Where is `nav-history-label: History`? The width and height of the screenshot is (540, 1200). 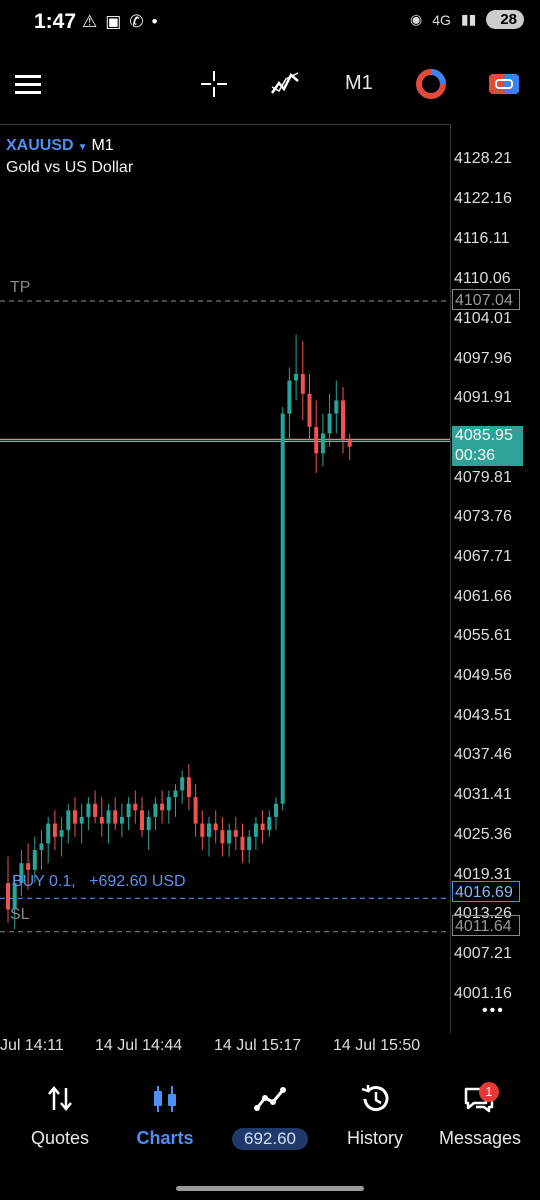
nav-history-label: History is located at coordinates (374, 1138).